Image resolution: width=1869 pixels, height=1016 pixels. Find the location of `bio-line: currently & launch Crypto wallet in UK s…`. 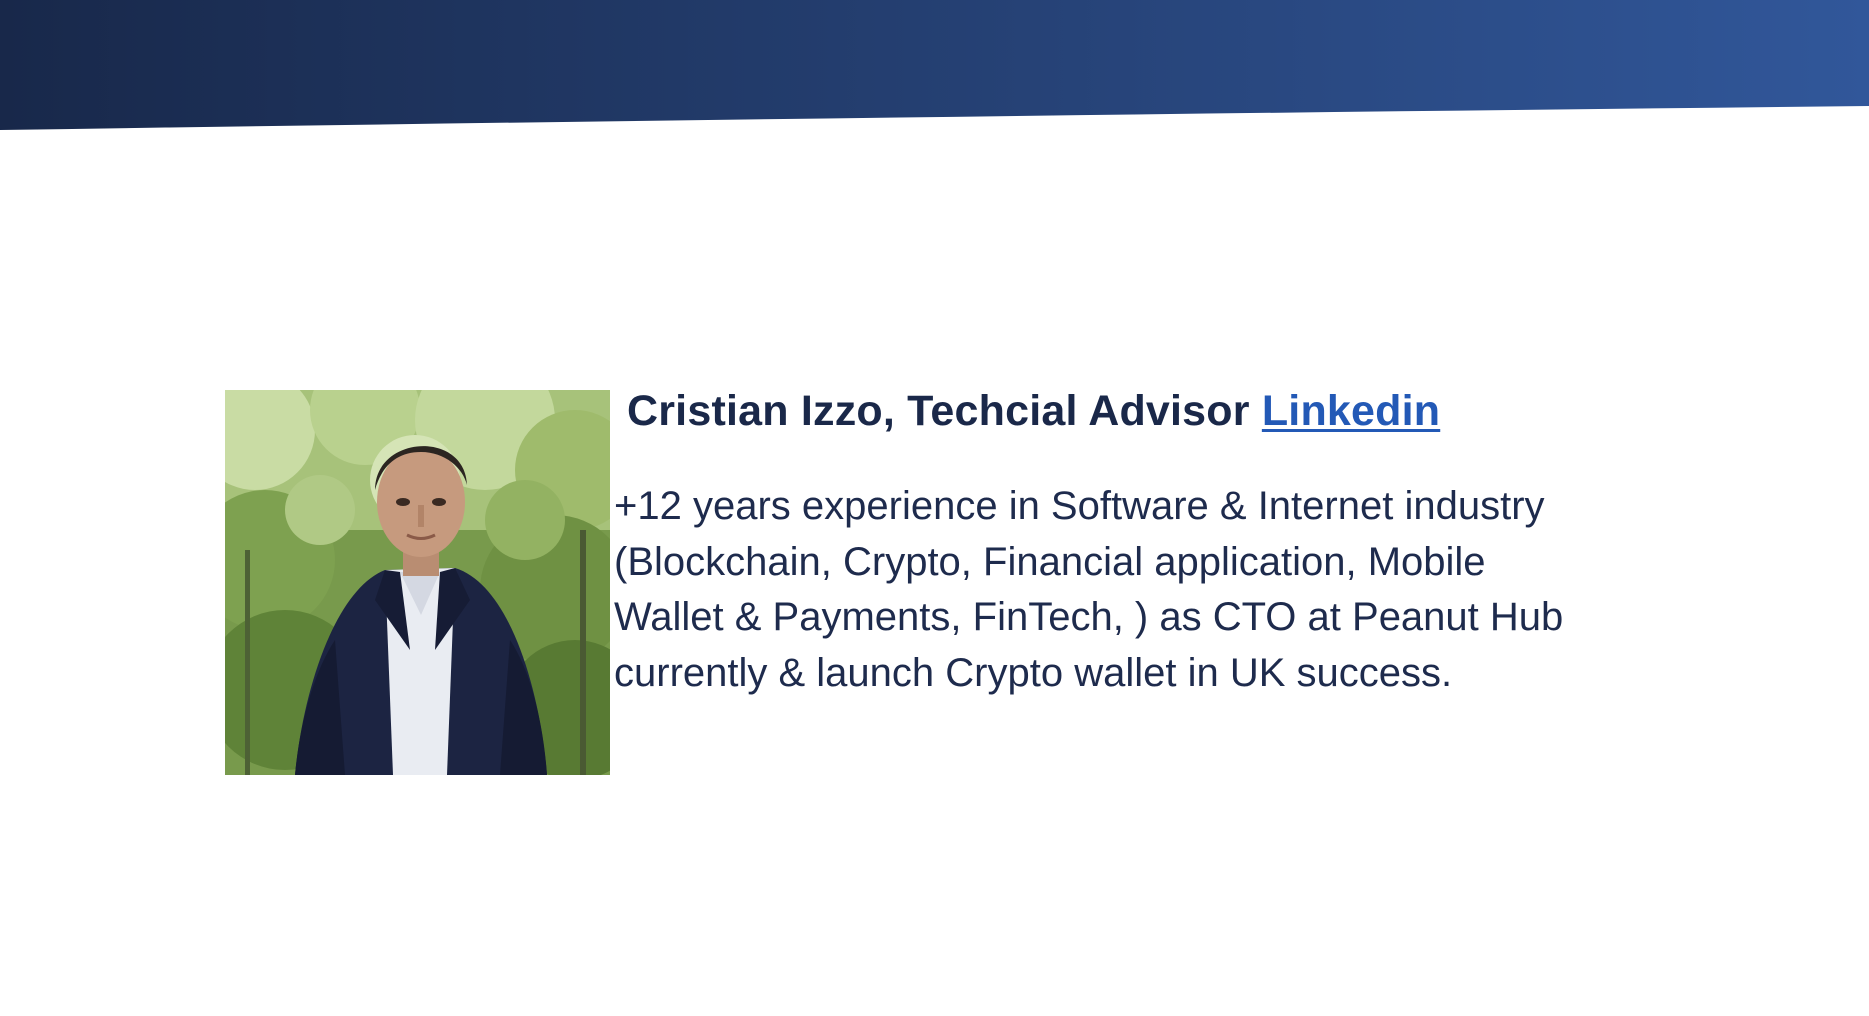

bio-line: currently & launch Crypto wallet in UK s… is located at coordinates (1033, 672).